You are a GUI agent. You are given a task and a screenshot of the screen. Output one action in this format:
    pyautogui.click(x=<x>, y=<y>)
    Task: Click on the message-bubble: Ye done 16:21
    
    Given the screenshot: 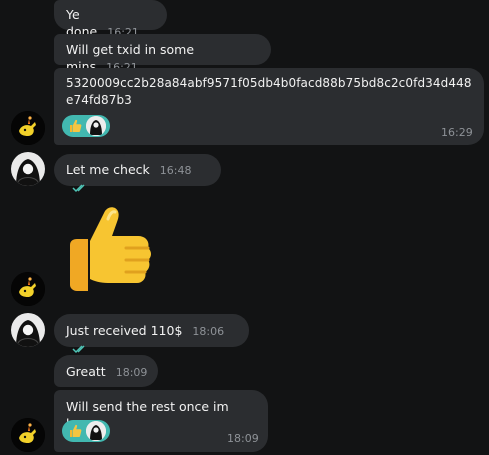 What is the action you would take?
    pyautogui.click(x=110, y=19)
    